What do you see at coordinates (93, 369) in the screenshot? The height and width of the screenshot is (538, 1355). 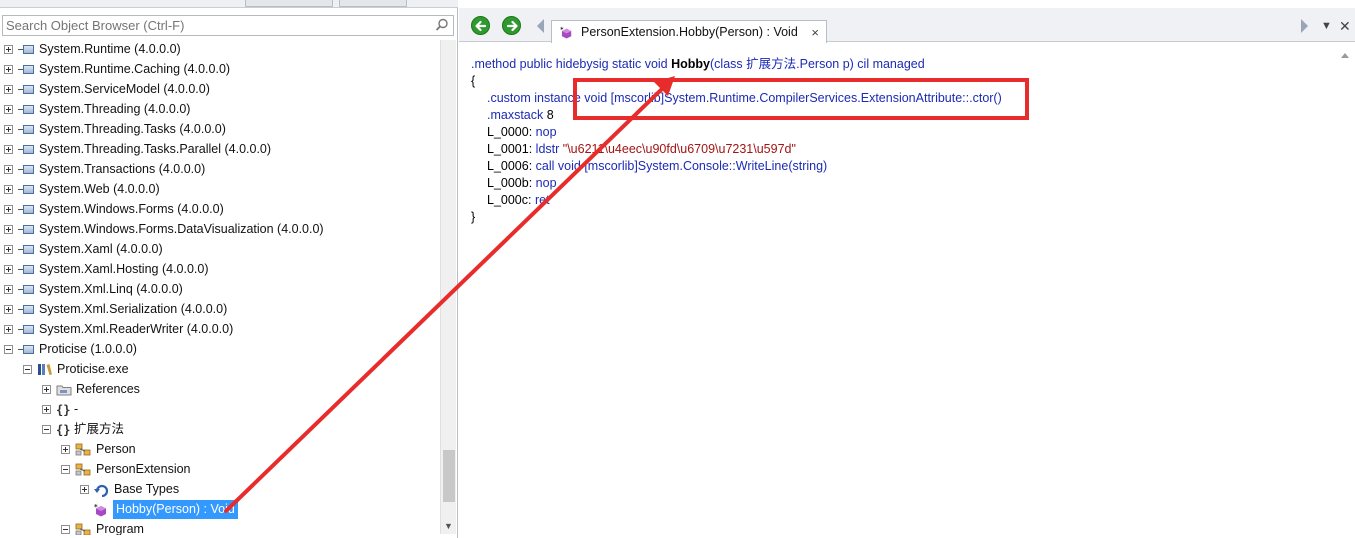 I see `tree-item-label: Proticise.exe` at bounding box center [93, 369].